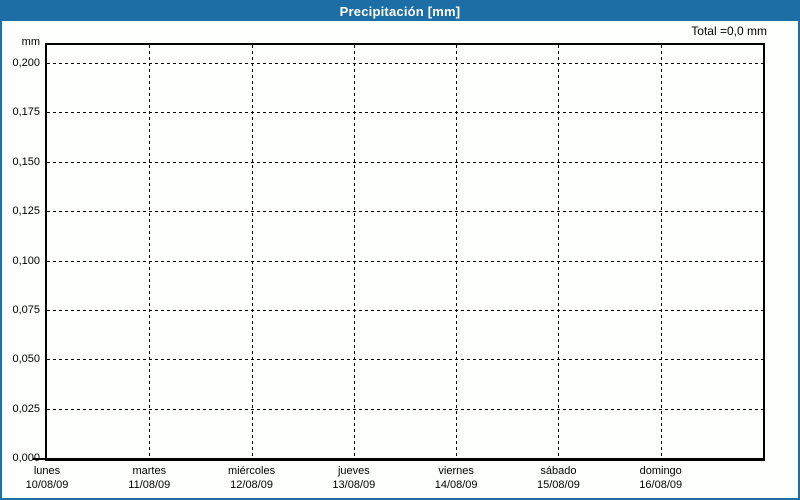 The height and width of the screenshot is (500, 800). Describe the element at coordinates (353, 478) in the screenshot. I see `x-tick-label: jueves 13/08/09` at that location.